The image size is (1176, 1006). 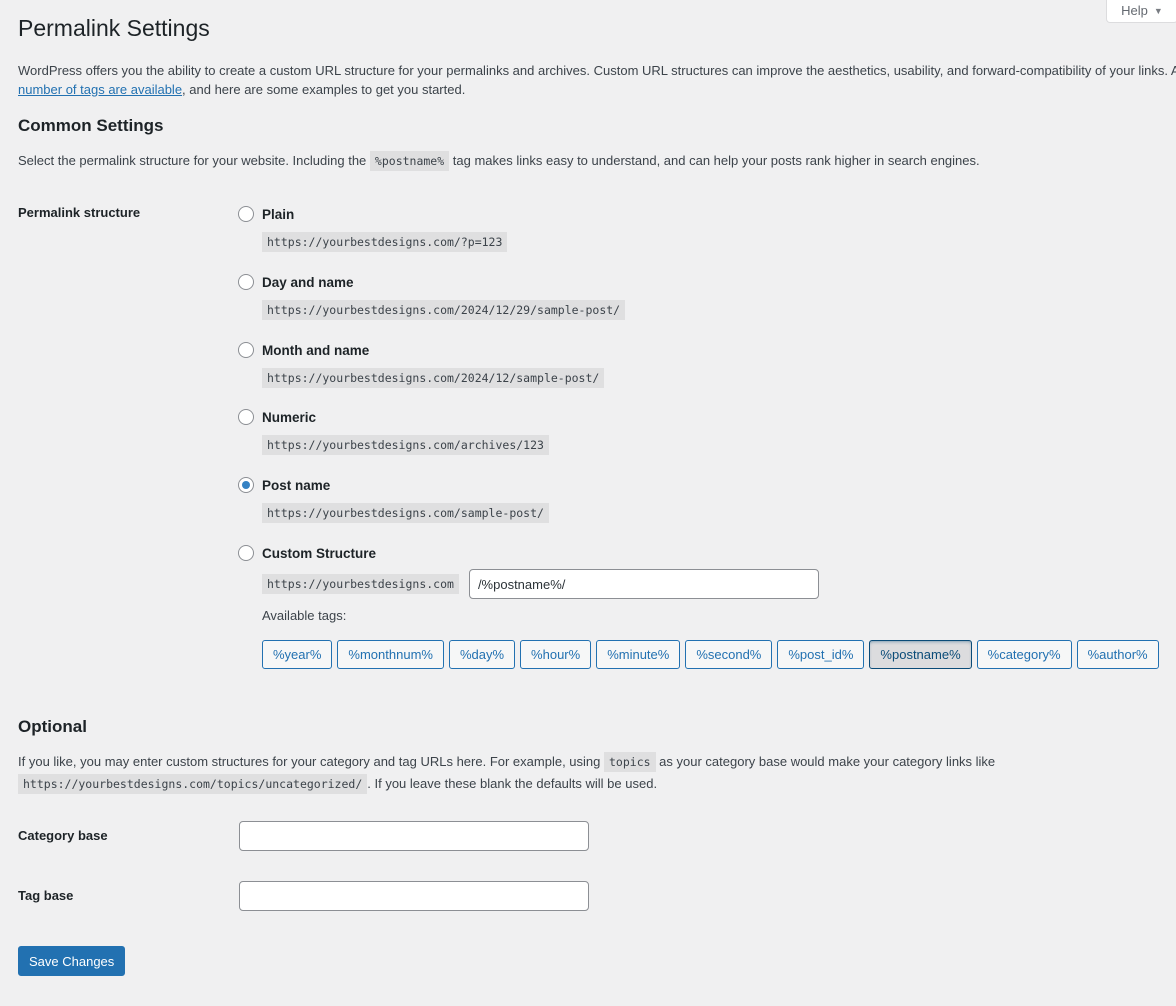 I want to click on tag-hour-button: %hour%, so click(x=556, y=654).